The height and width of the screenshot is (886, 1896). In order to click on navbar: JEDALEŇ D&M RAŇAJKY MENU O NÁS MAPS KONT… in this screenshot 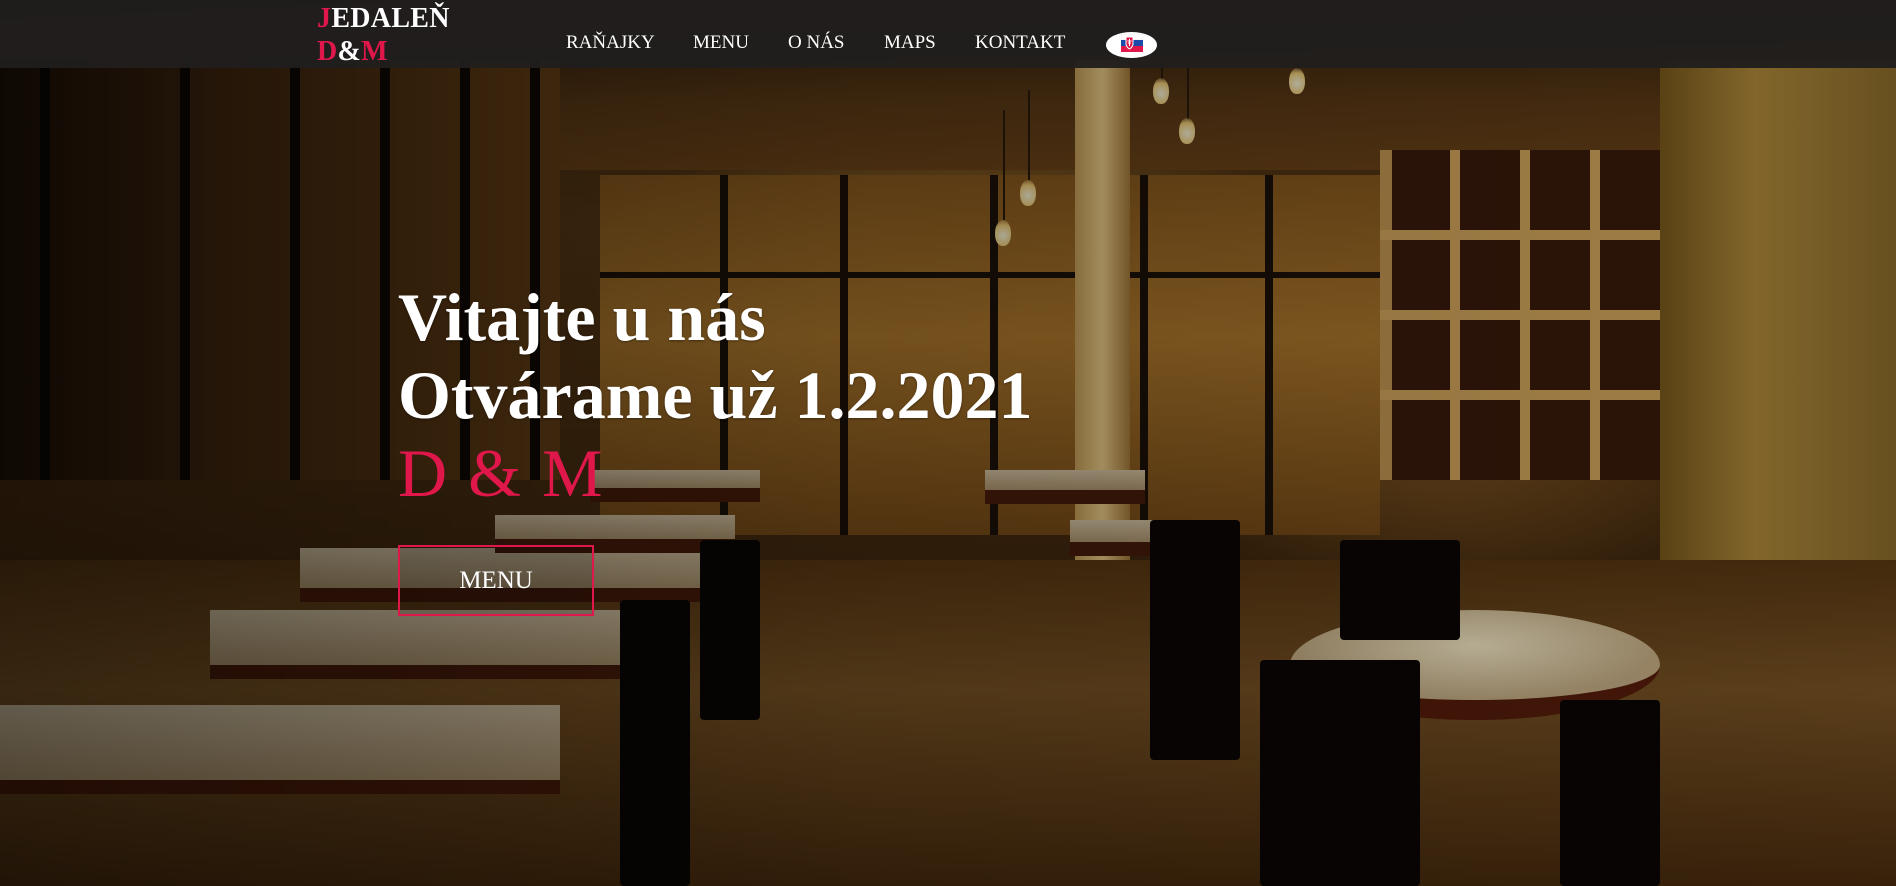, I will do `click(948, 34)`.